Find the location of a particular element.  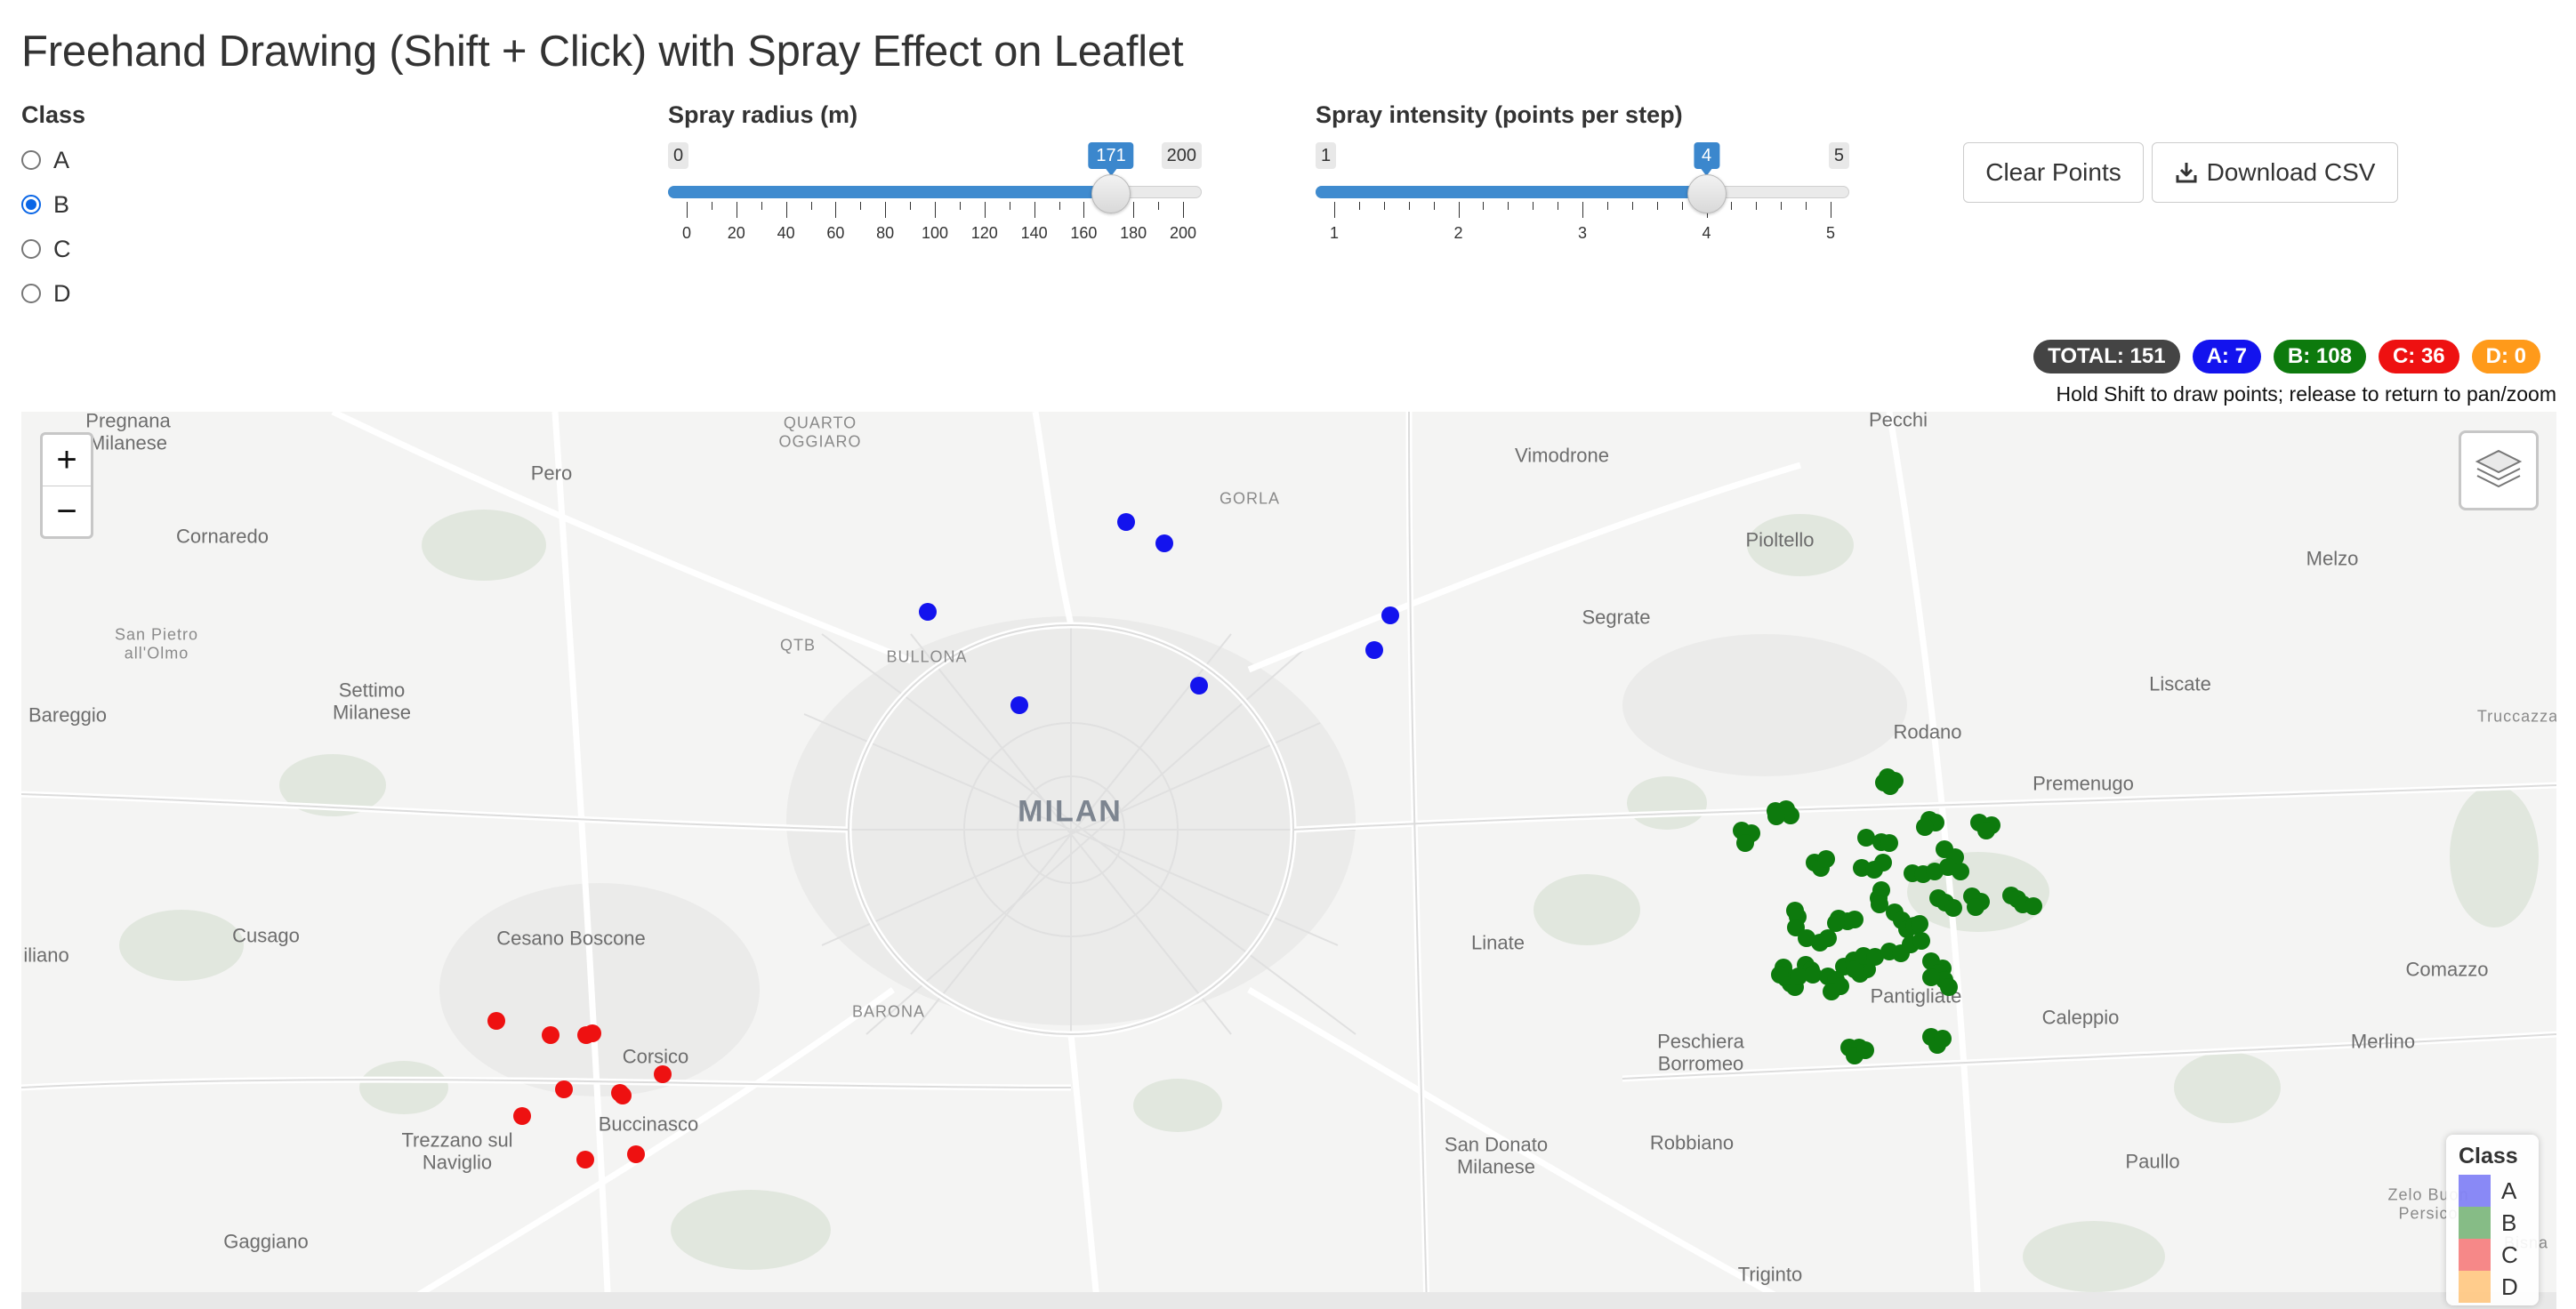

legend-label: D is located at coordinates (2509, 1286).